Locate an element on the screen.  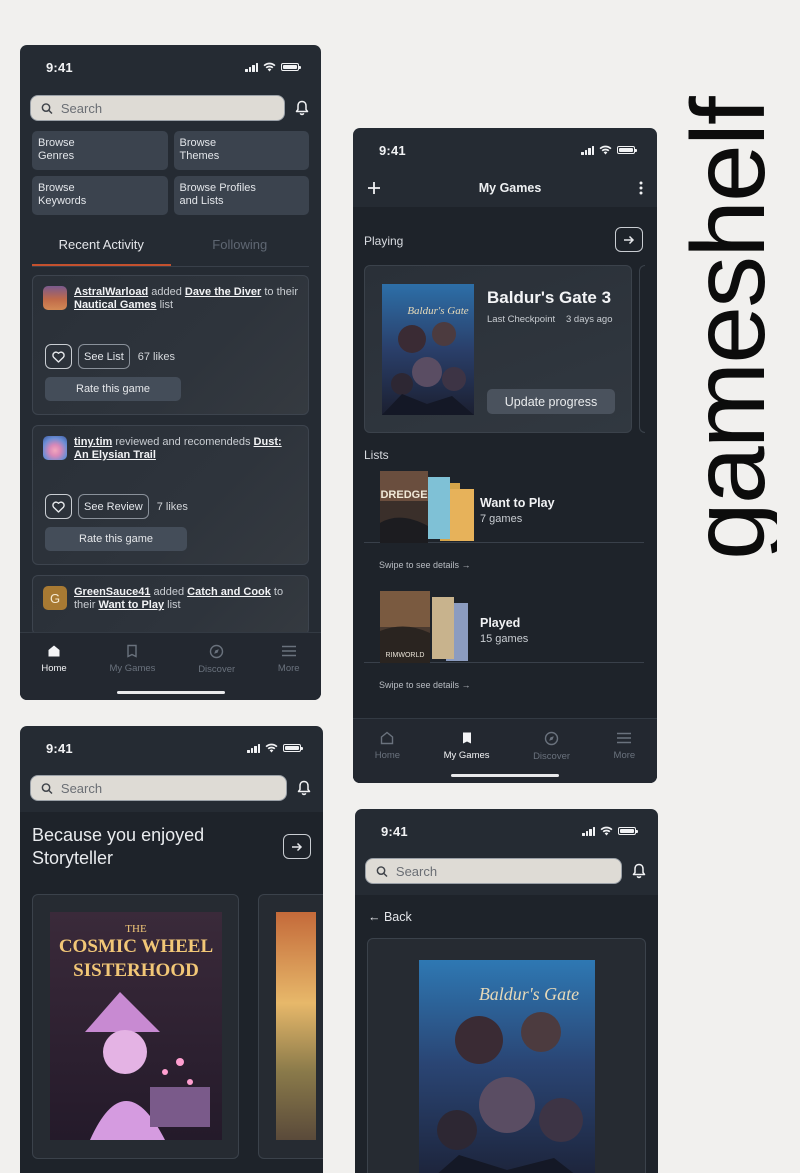
back-link: ← Back is located at coordinates (390, 917).